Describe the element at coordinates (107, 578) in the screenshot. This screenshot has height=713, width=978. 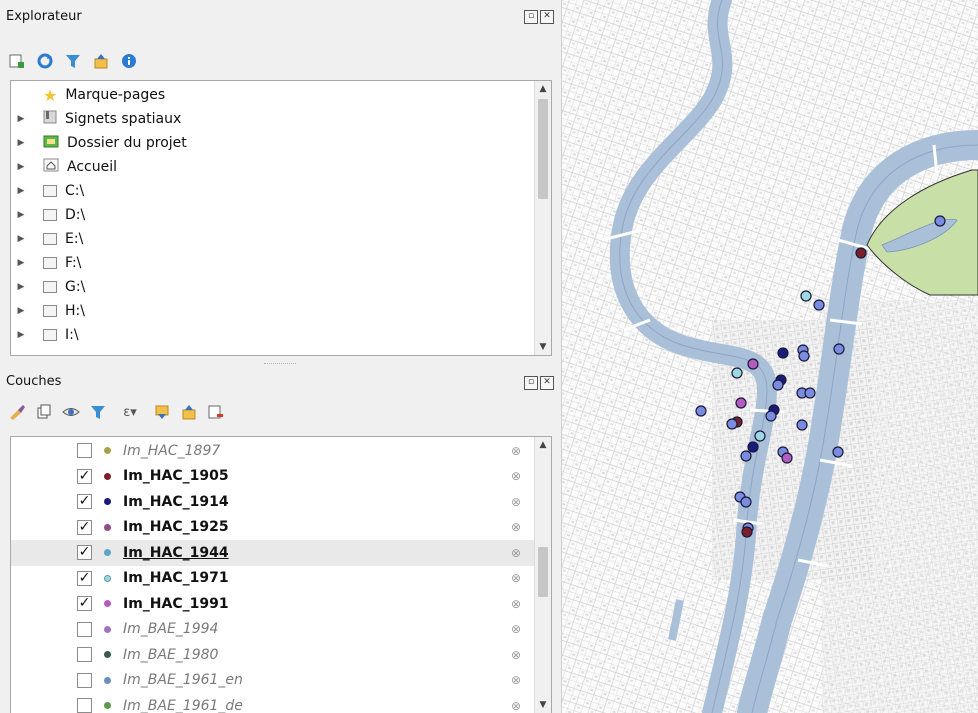
I see `point-symbol-icon` at that location.